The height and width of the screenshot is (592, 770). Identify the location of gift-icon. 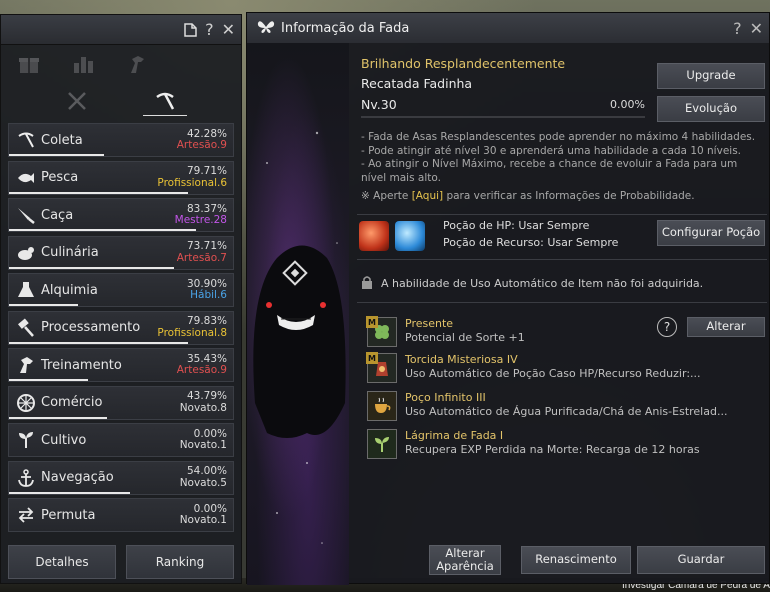
(29, 64).